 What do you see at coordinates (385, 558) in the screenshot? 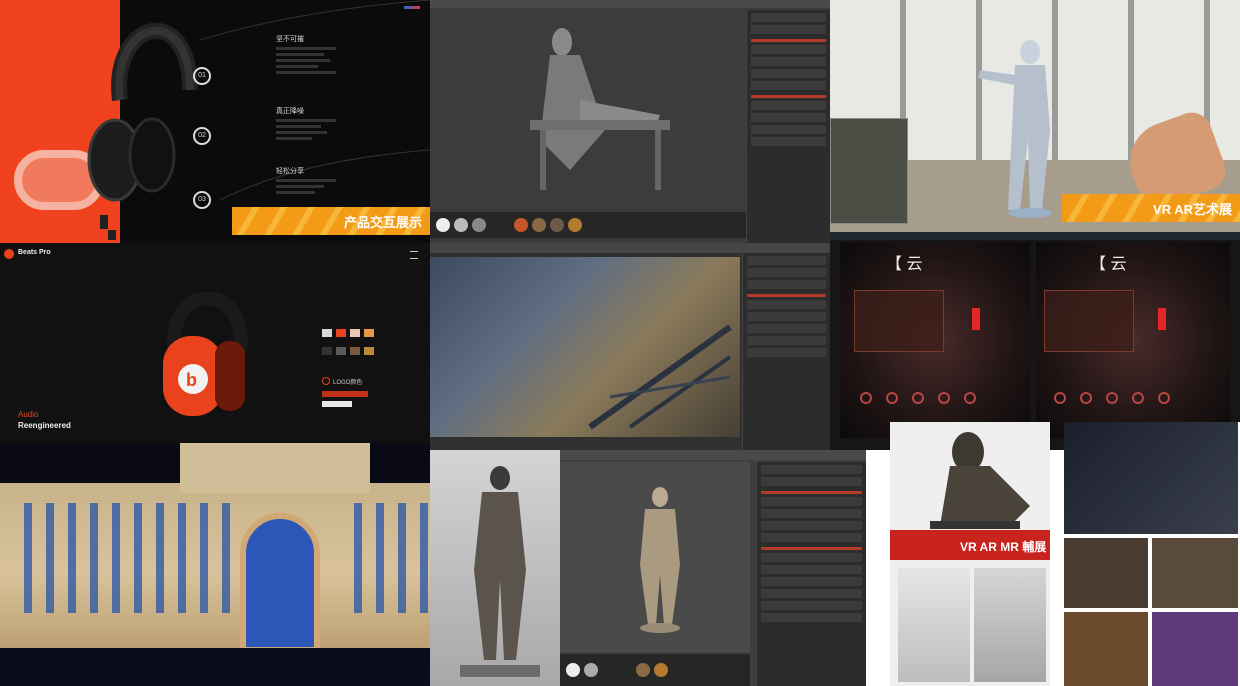
I see `facade-windows-right` at bounding box center [385, 558].